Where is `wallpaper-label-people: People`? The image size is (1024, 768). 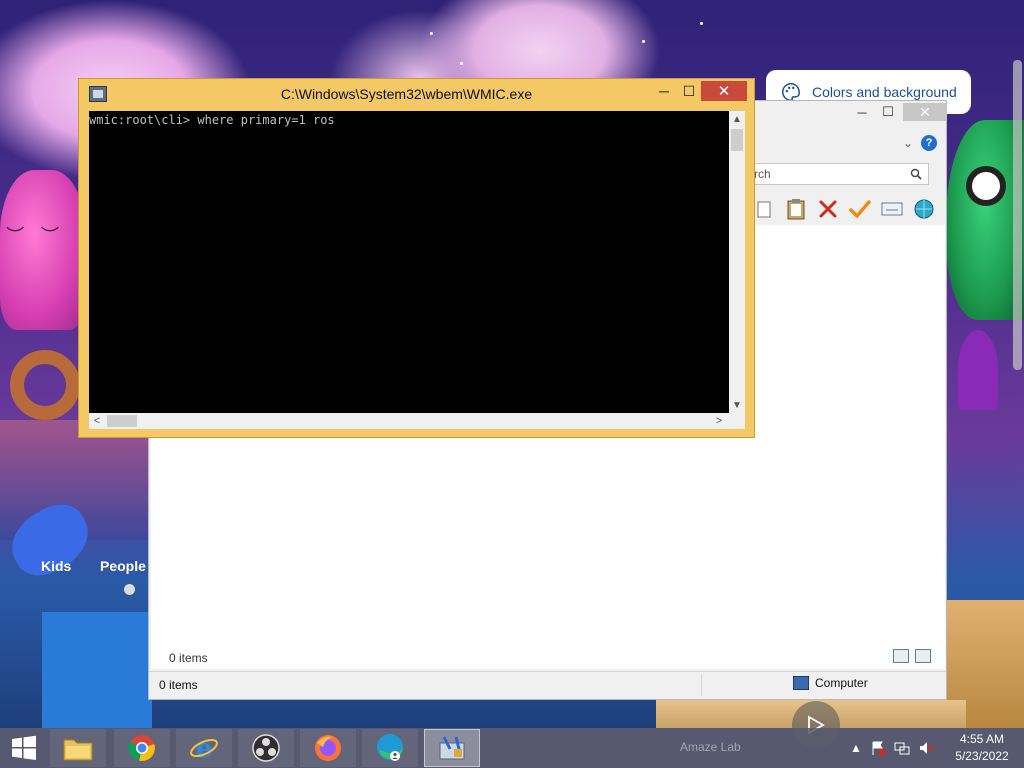 wallpaper-label-people: People is located at coordinates (123, 566).